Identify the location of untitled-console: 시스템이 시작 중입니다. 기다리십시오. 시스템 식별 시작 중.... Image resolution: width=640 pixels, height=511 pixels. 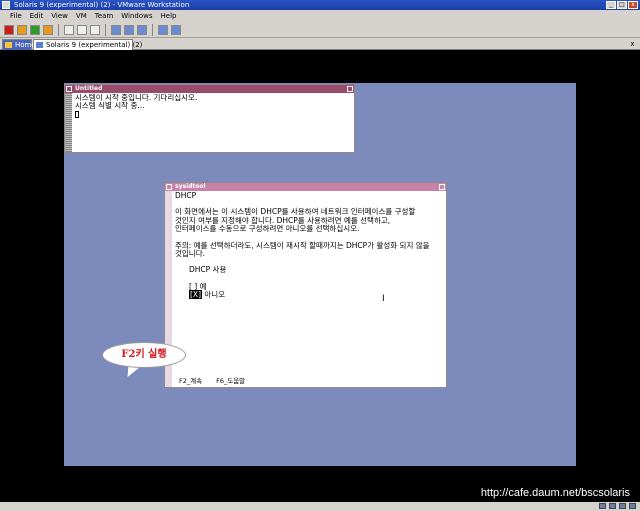
(213, 122).